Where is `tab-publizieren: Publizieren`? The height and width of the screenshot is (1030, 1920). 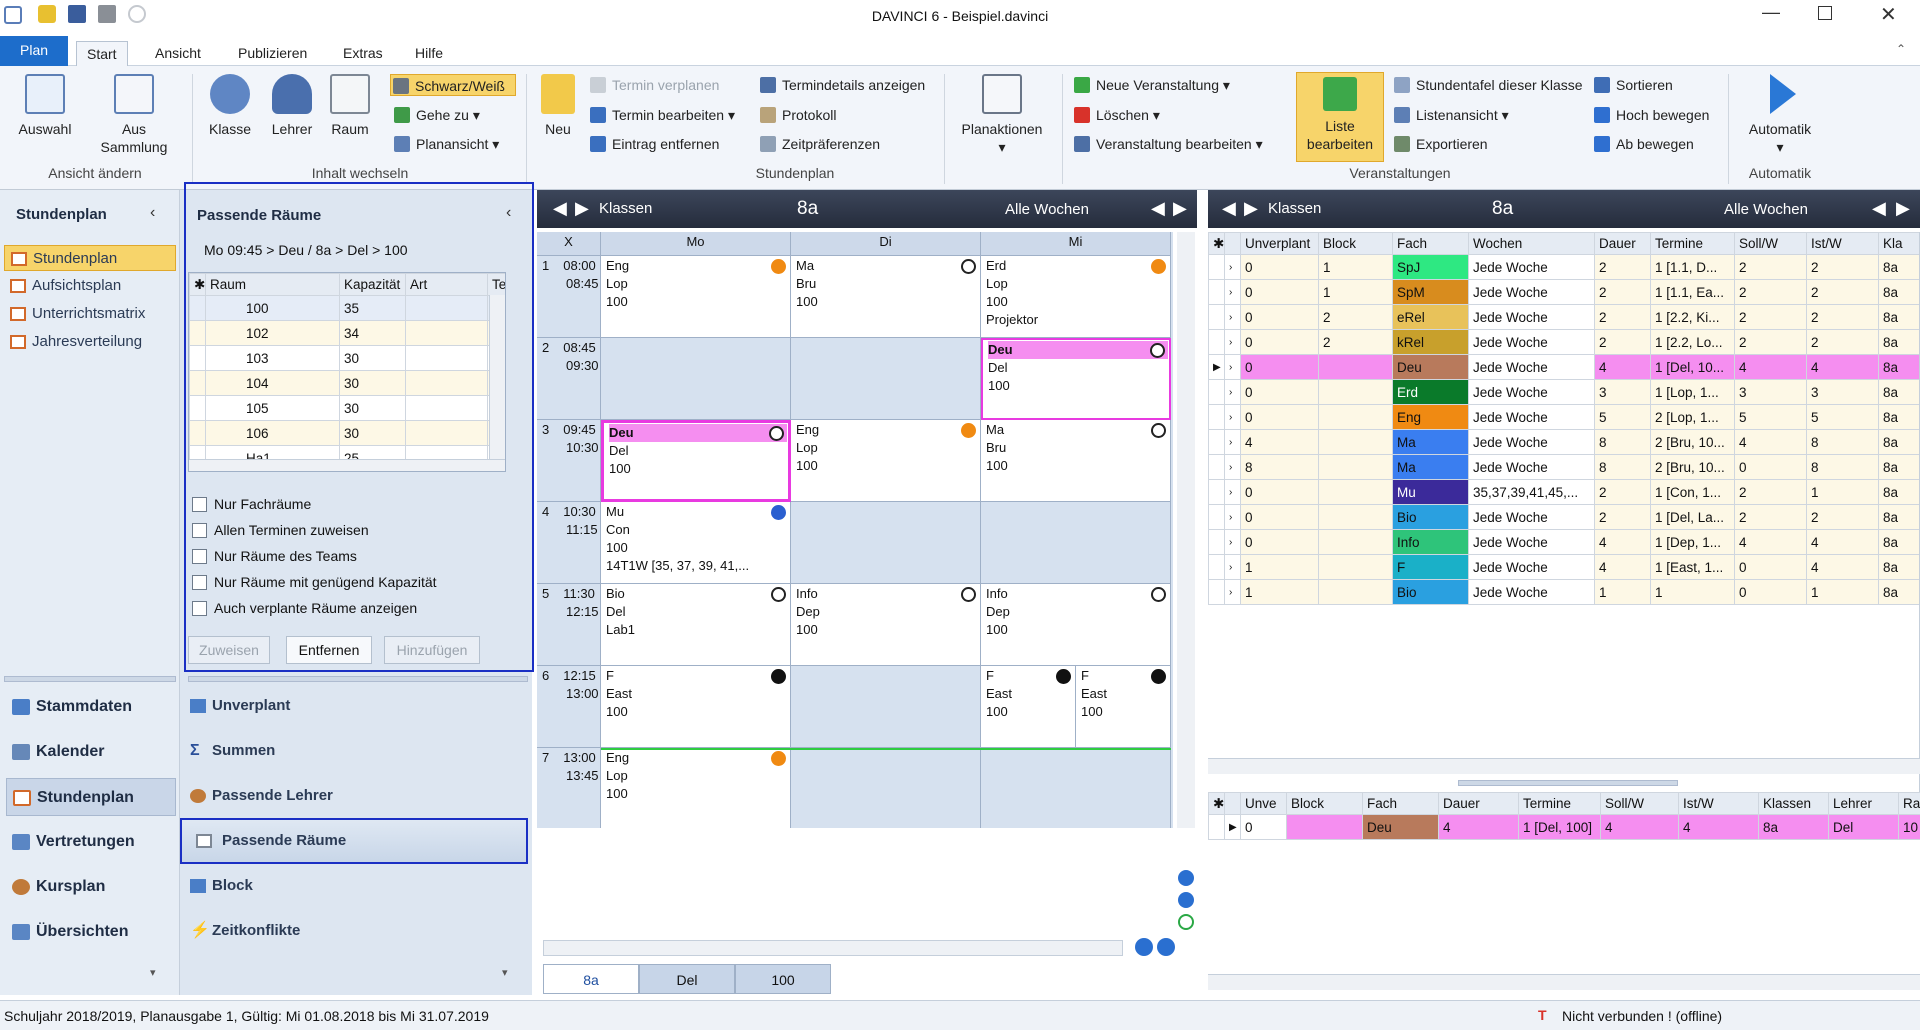 tab-publizieren: Publizieren is located at coordinates (272, 53).